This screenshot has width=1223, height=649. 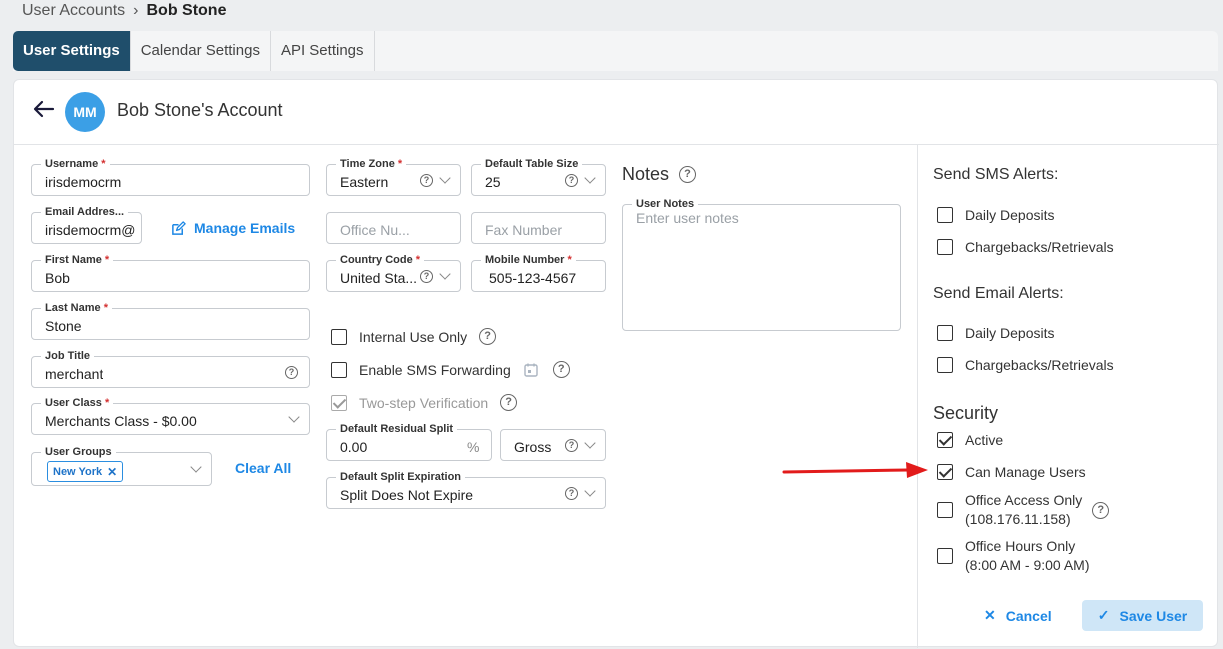 What do you see at coordinates (524, 230) in the screenshot?
I see `fax-number-placeholder: Fax Number` at bounding box center [524, 230].